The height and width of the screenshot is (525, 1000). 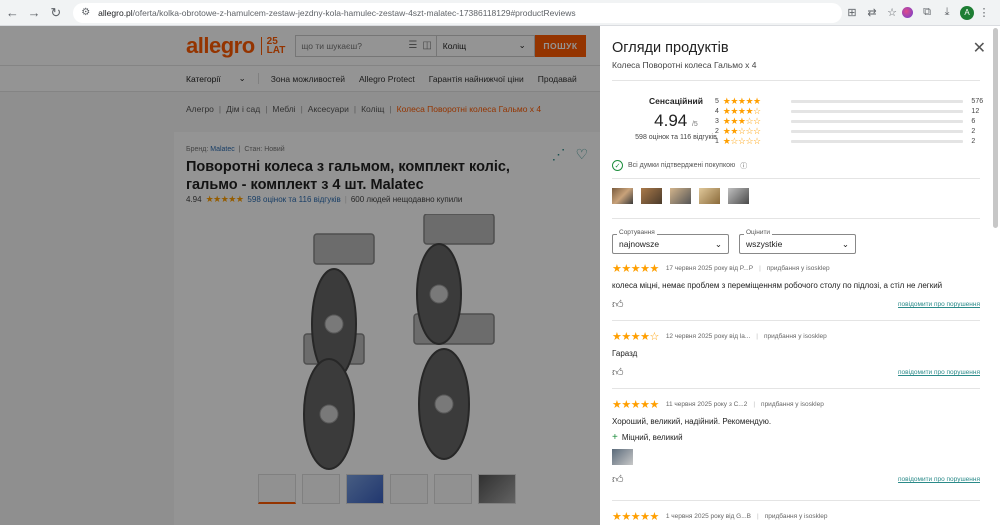 I want to click on panel-title: Огляди продуктів, so click(x=670, y=48).